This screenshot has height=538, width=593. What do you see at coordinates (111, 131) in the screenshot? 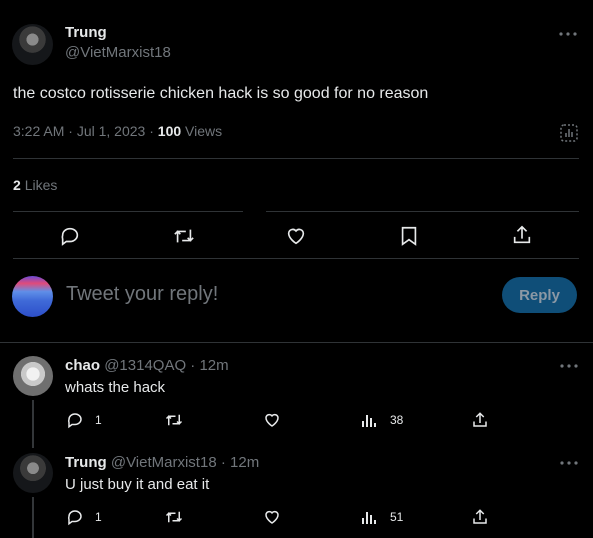
I see `tweet-date: Jul 1, 2023` at bounding box center [111, 131].